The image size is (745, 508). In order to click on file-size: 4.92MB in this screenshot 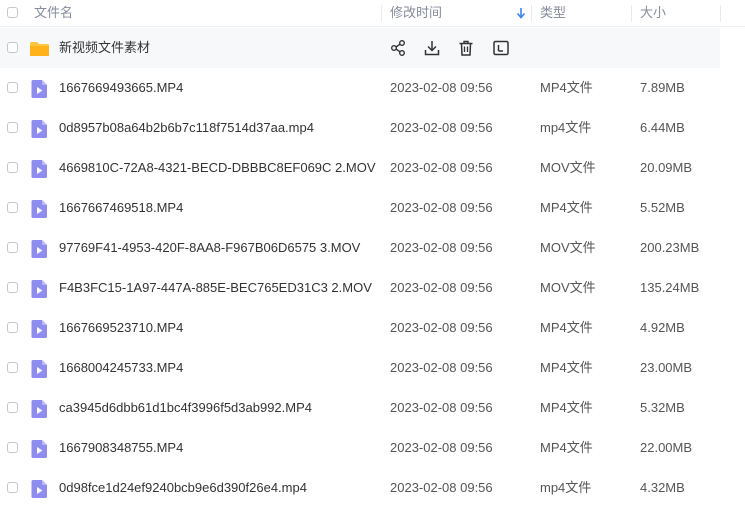, I will do `click(662, 327)`.